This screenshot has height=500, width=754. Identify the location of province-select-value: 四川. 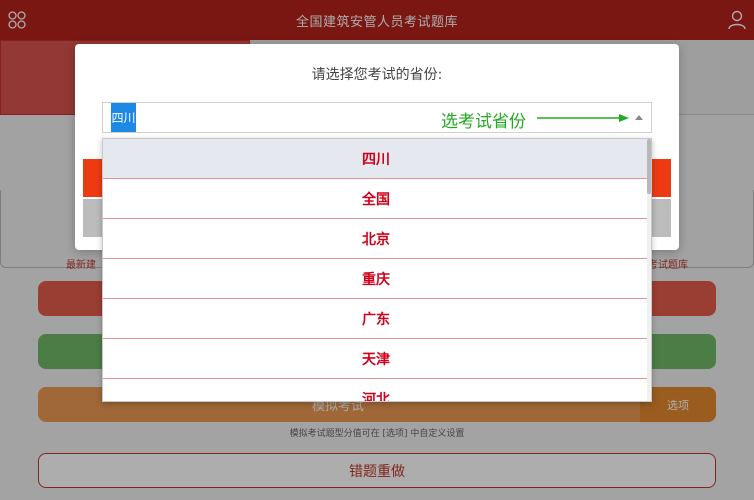
(123, 117).